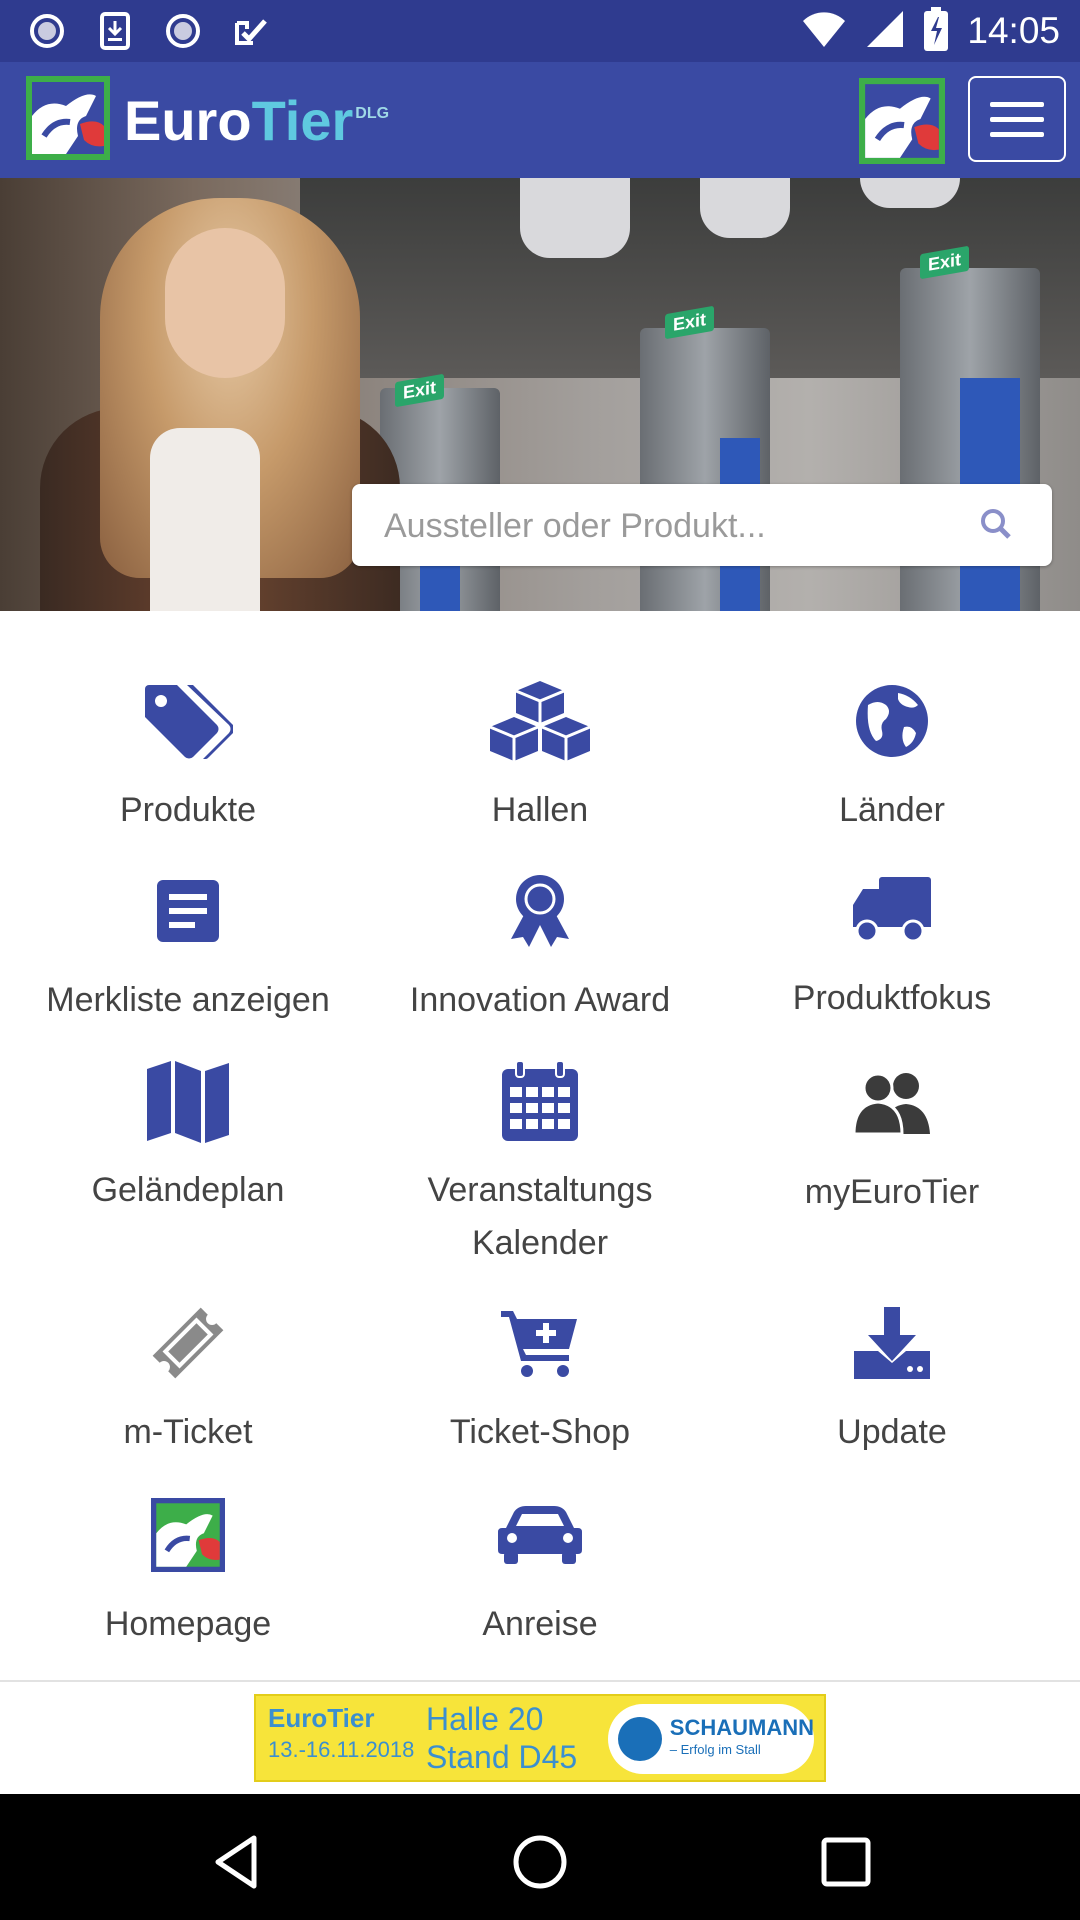  I want to click on menu-item-label: Veranstaltungs Kalender, so click(540, 1216).